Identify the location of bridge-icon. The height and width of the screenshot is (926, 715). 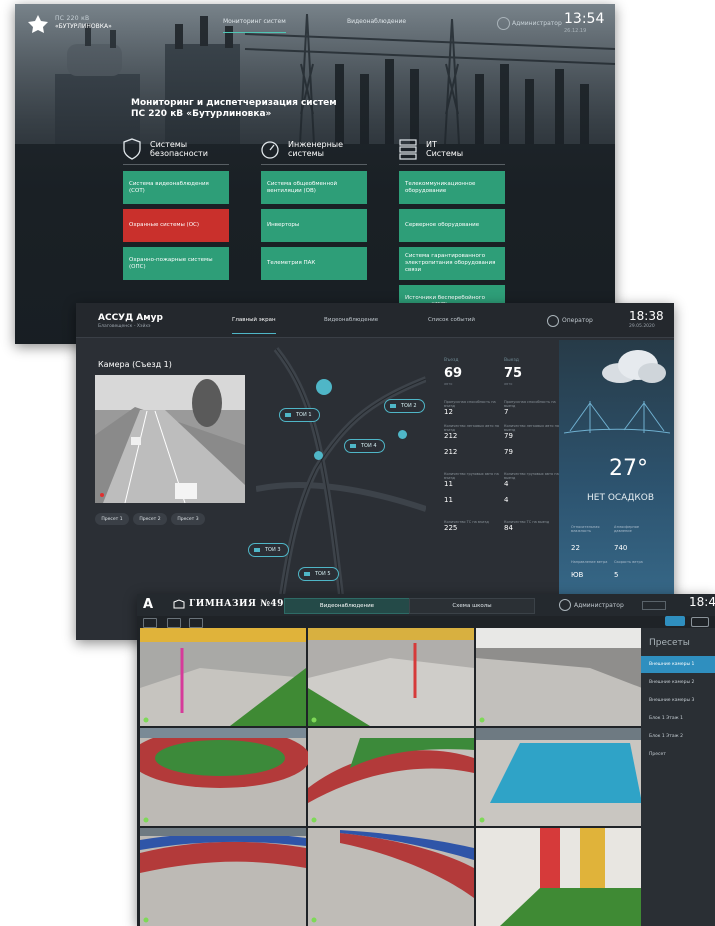
(617, 417).